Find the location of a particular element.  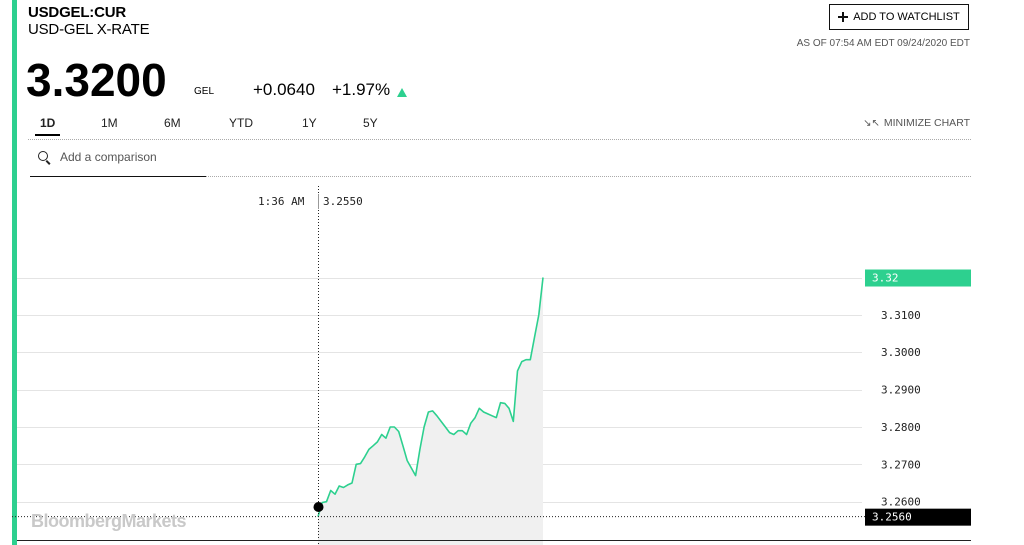

reference-value-marker: 3.2560 is located at coordinates (918, 517).